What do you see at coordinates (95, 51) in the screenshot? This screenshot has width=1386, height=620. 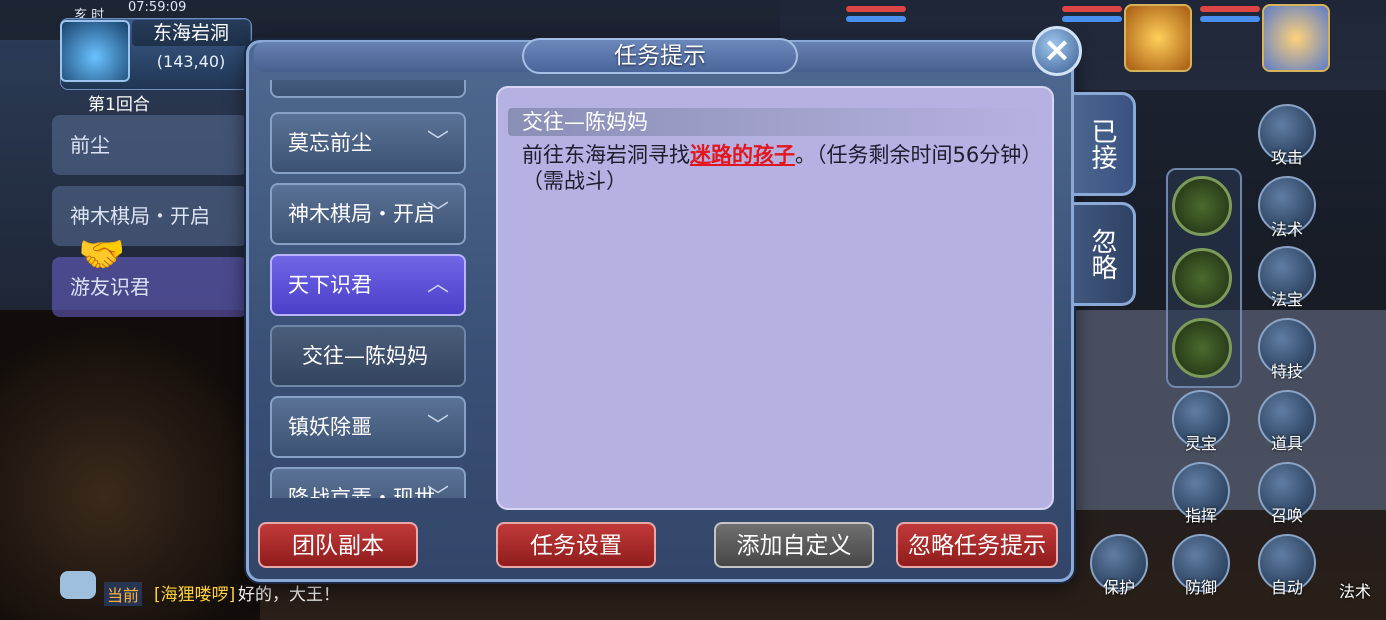 I see `player-portrait` at bounding box center [95, 51].